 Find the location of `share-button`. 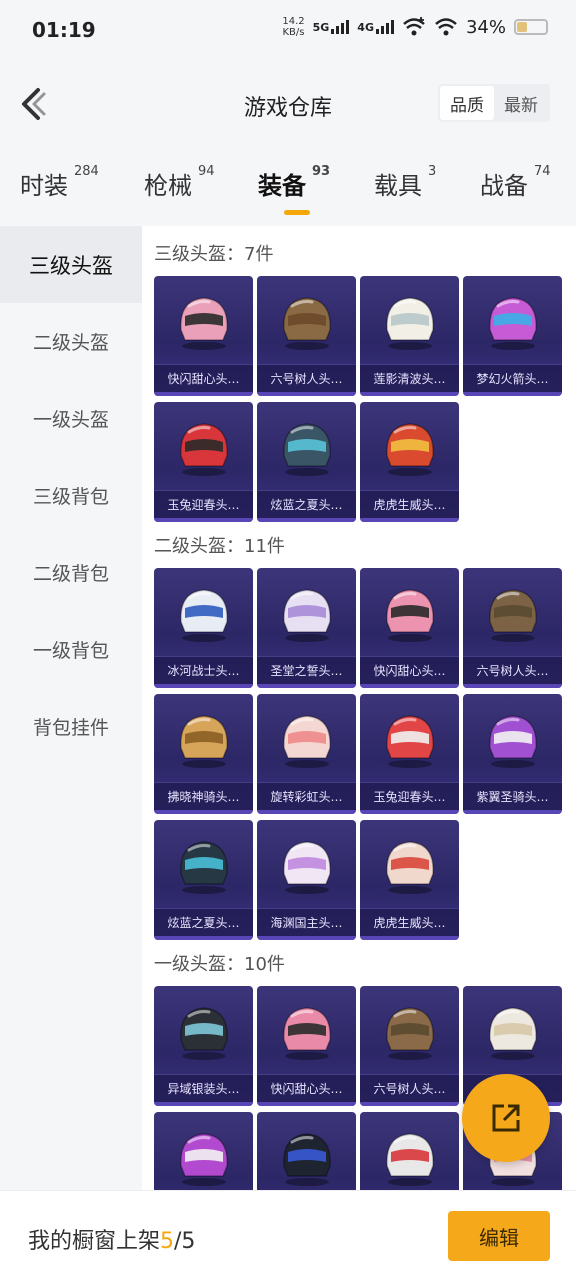

share-button is located at coordinates (506, 1118).